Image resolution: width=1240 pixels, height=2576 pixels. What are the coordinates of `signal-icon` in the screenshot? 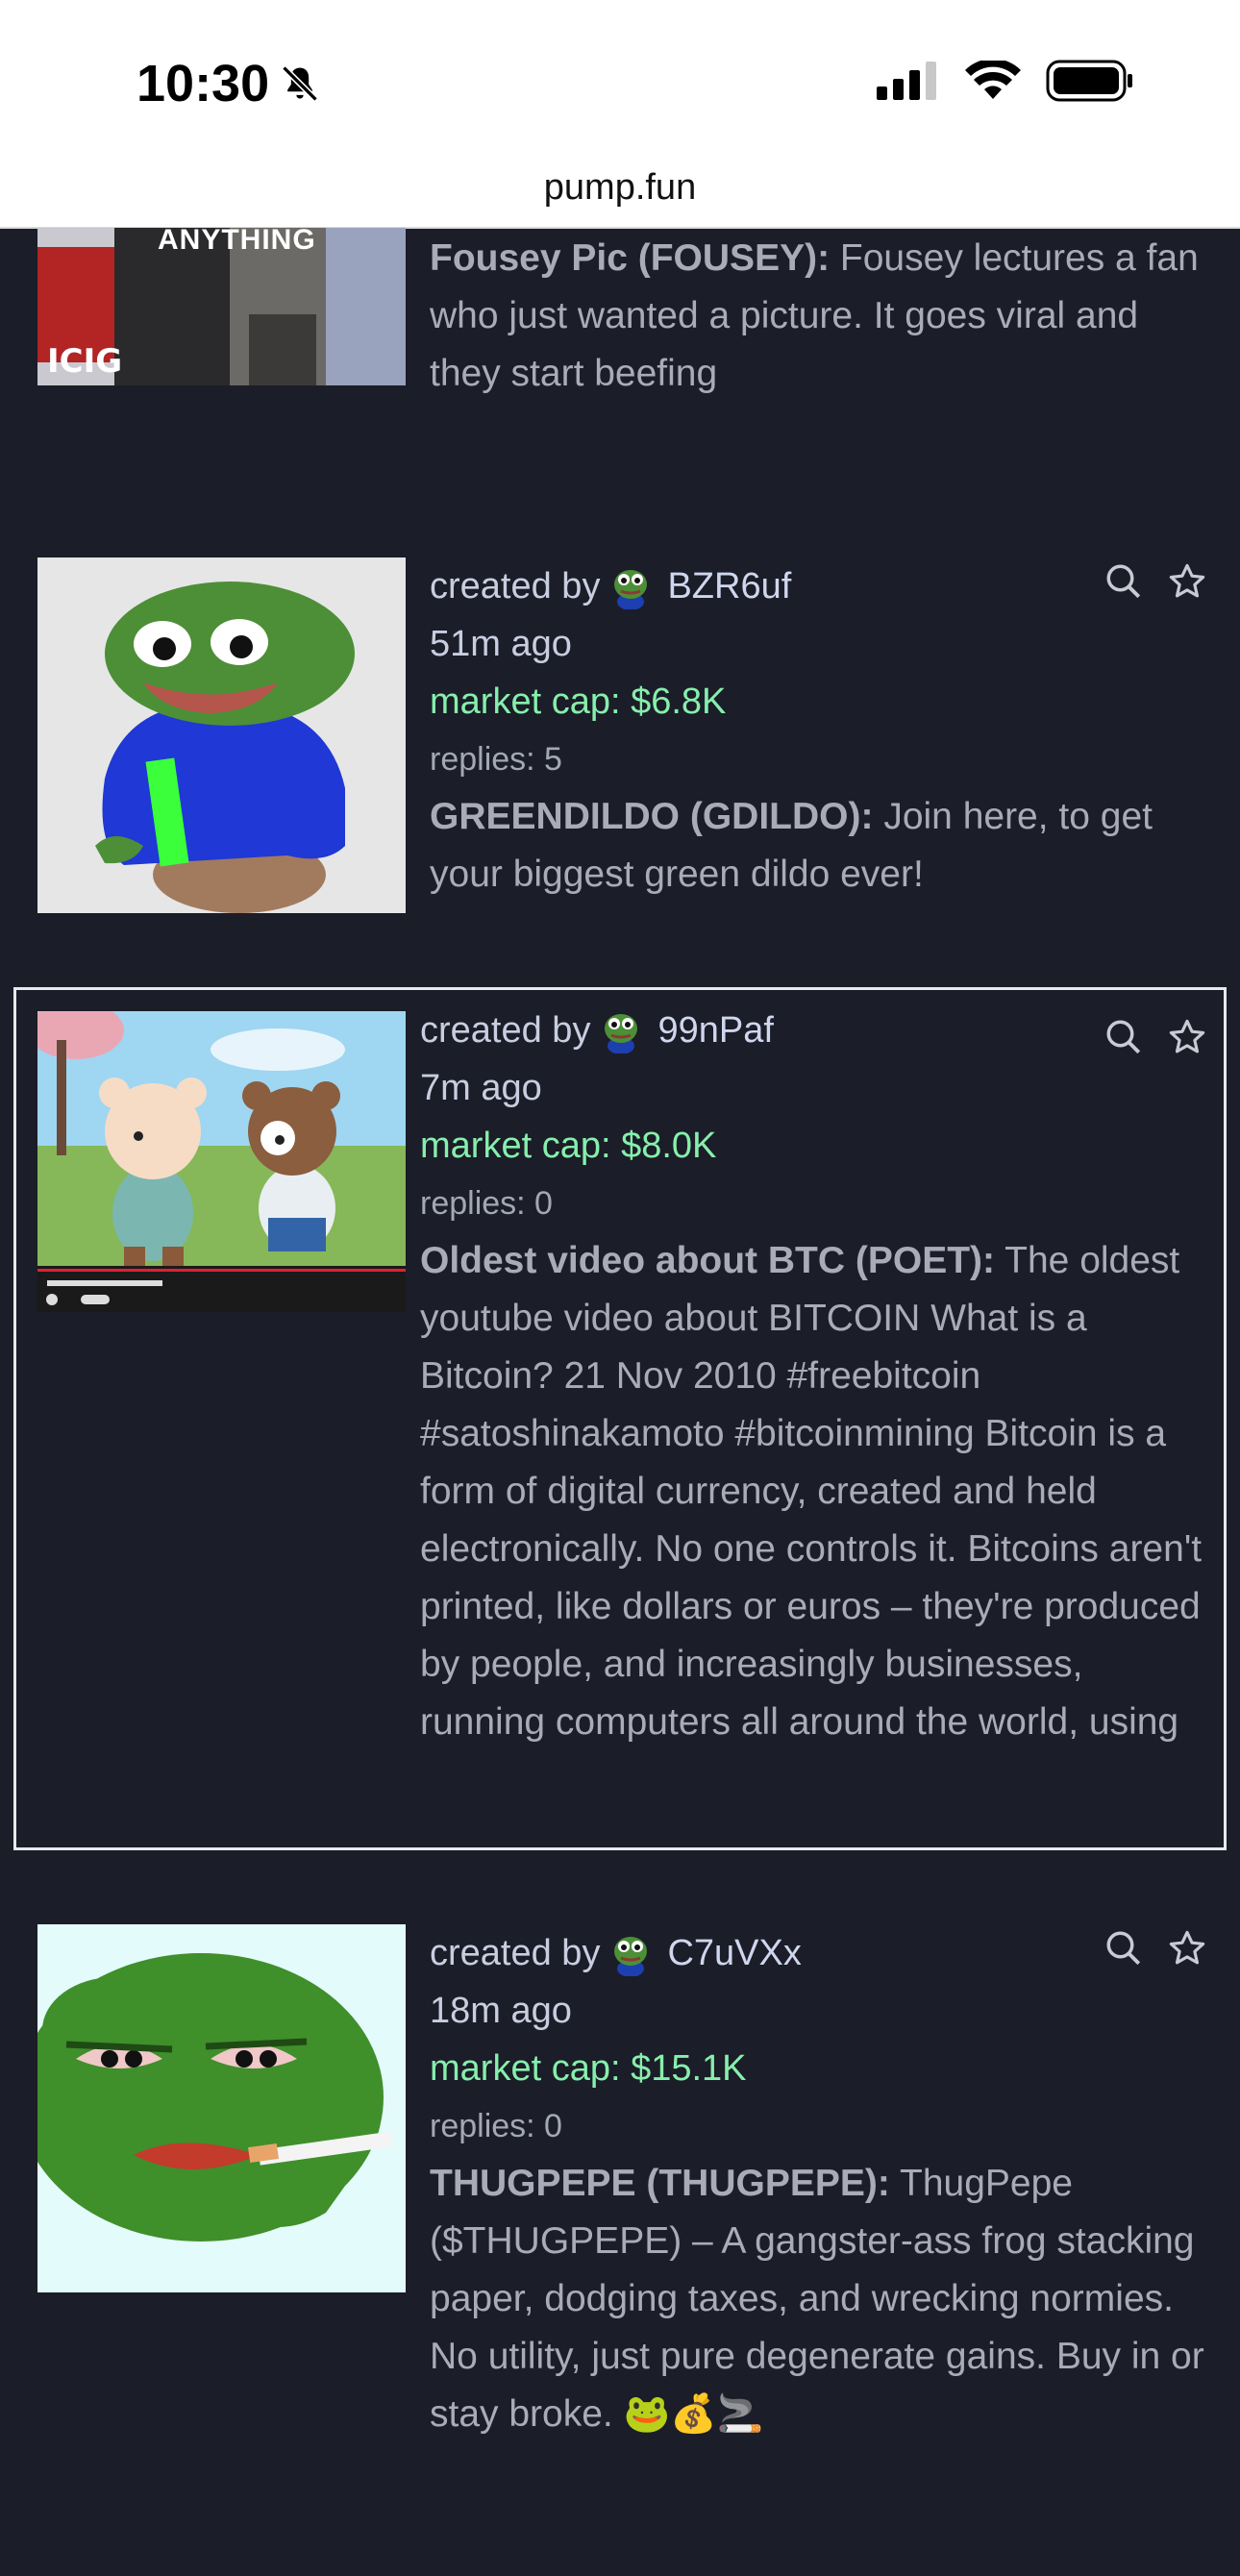 It's located at (906, 81).